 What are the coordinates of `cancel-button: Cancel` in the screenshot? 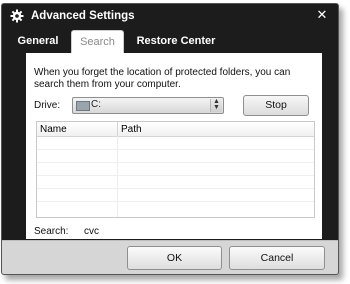 It's located at (277, 258).